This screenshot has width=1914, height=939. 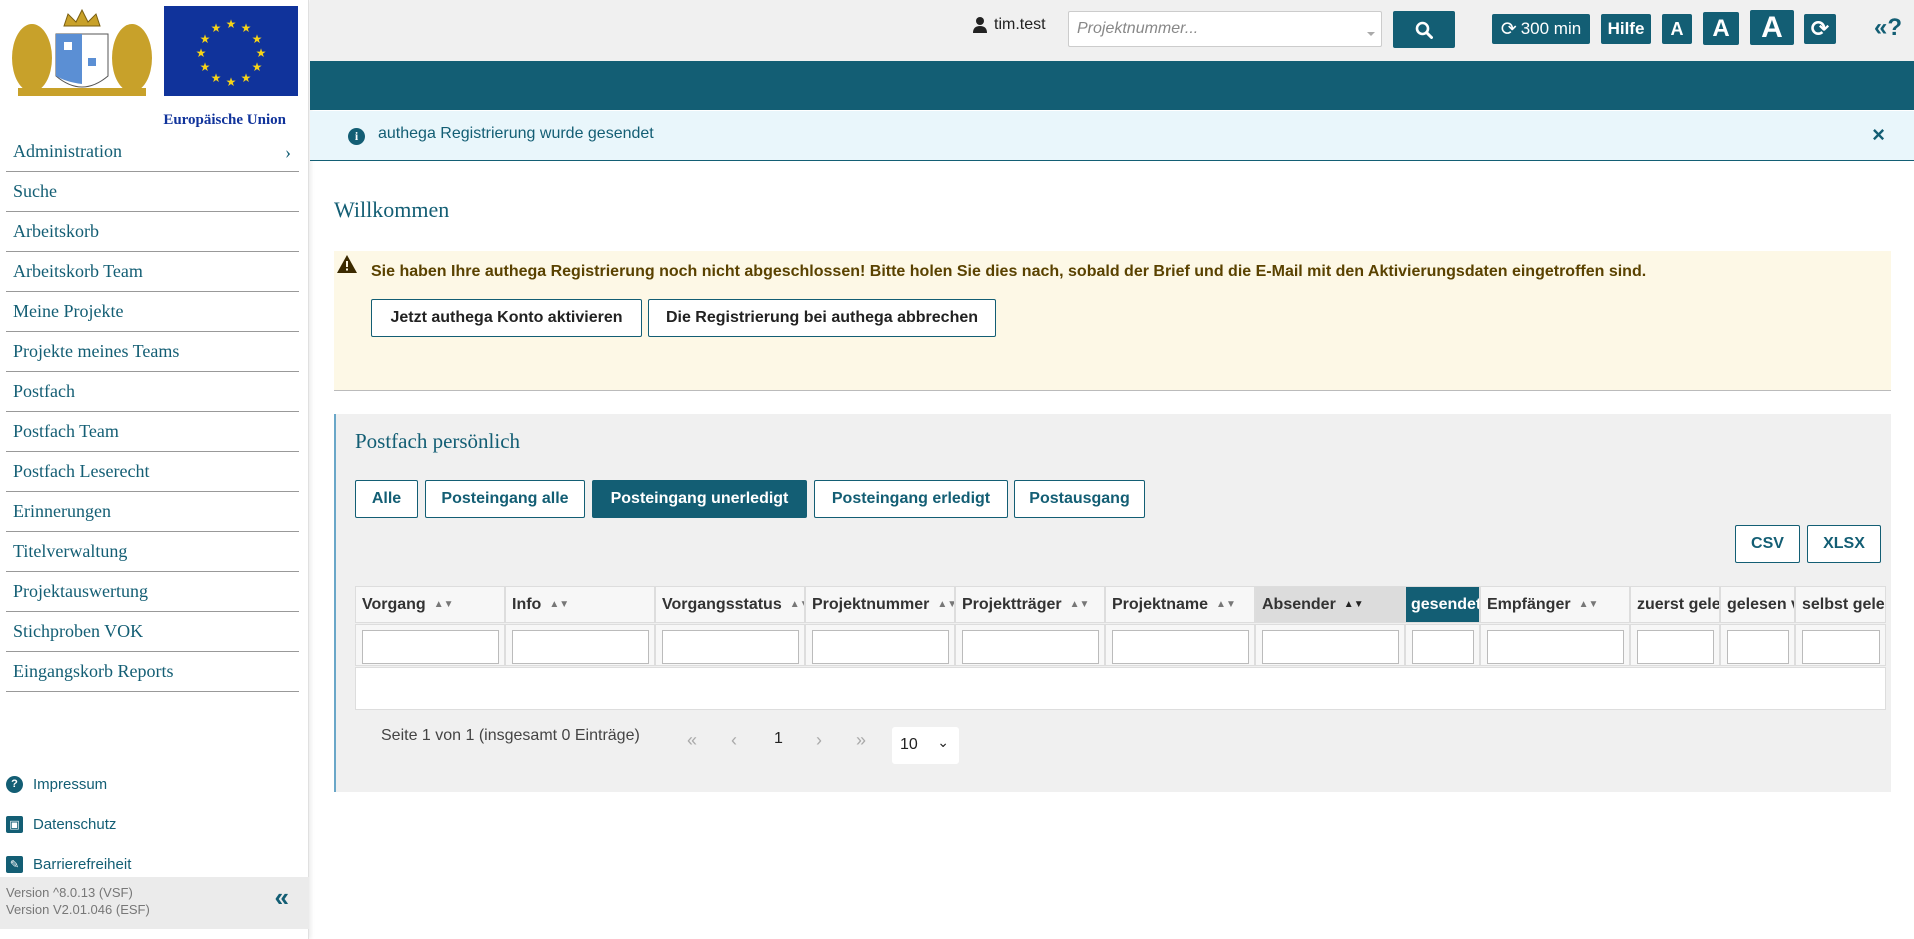 What do you see at coordinates (152, 272) in the screenshot?
I see `nav-item-arbeitskorb-team: Arbeitskorb Team` at bounding box center [152, 272].